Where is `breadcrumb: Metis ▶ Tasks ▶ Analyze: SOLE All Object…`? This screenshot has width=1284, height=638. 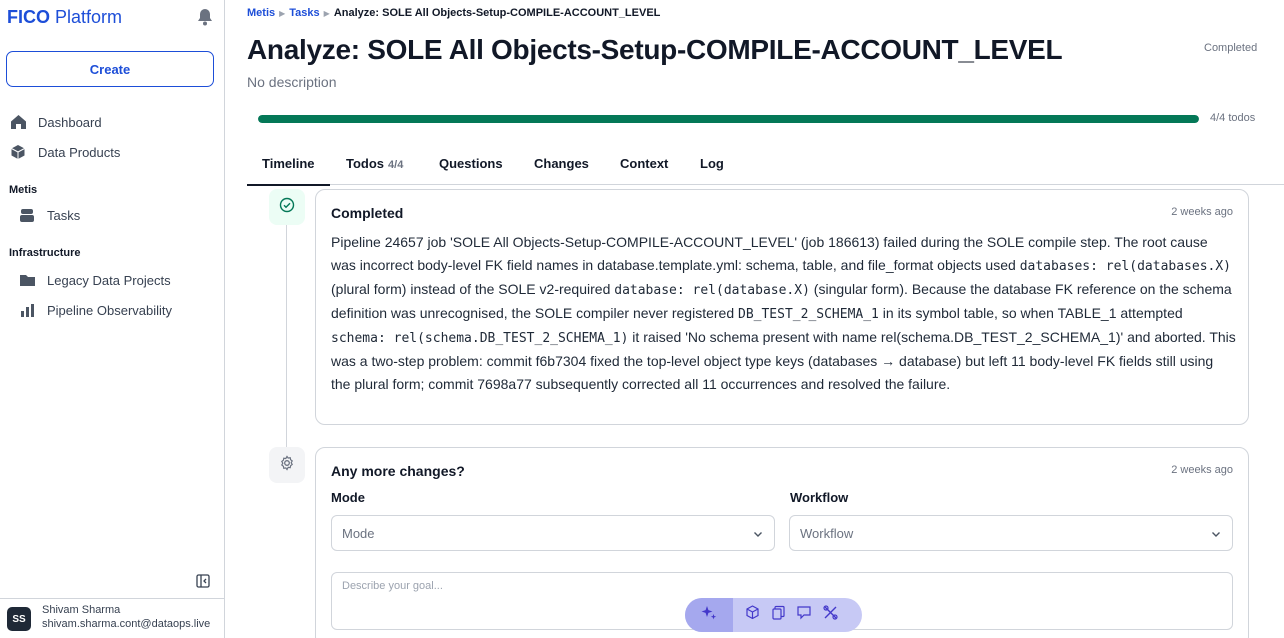 breadcrumb: Metis ▶ Tasks ▶ Analyze: SOLE All Object… is located at coordinates (453, 13).